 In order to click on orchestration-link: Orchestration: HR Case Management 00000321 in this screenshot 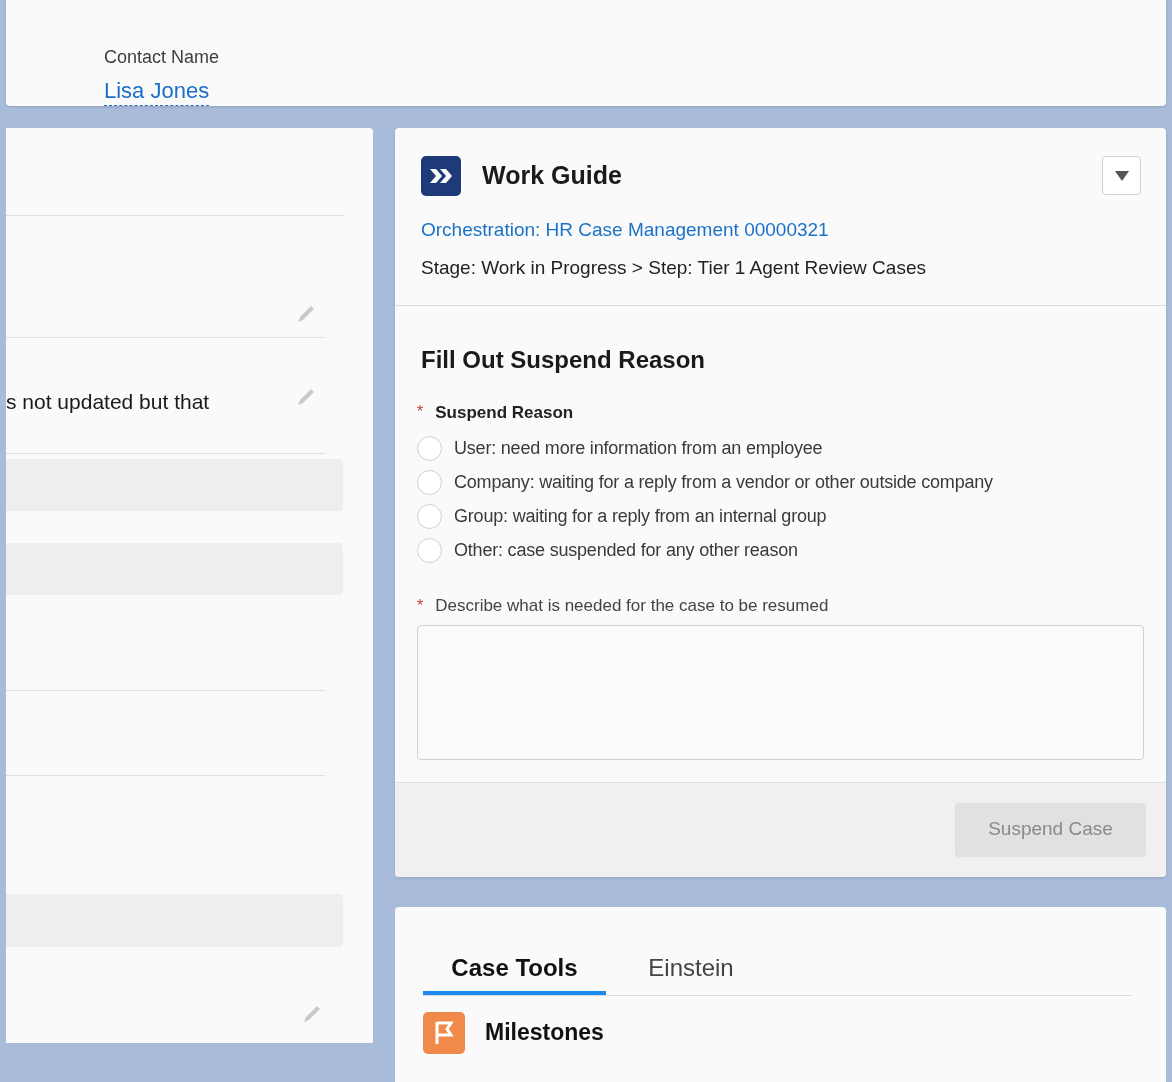, I will do `click(780, 229)`.